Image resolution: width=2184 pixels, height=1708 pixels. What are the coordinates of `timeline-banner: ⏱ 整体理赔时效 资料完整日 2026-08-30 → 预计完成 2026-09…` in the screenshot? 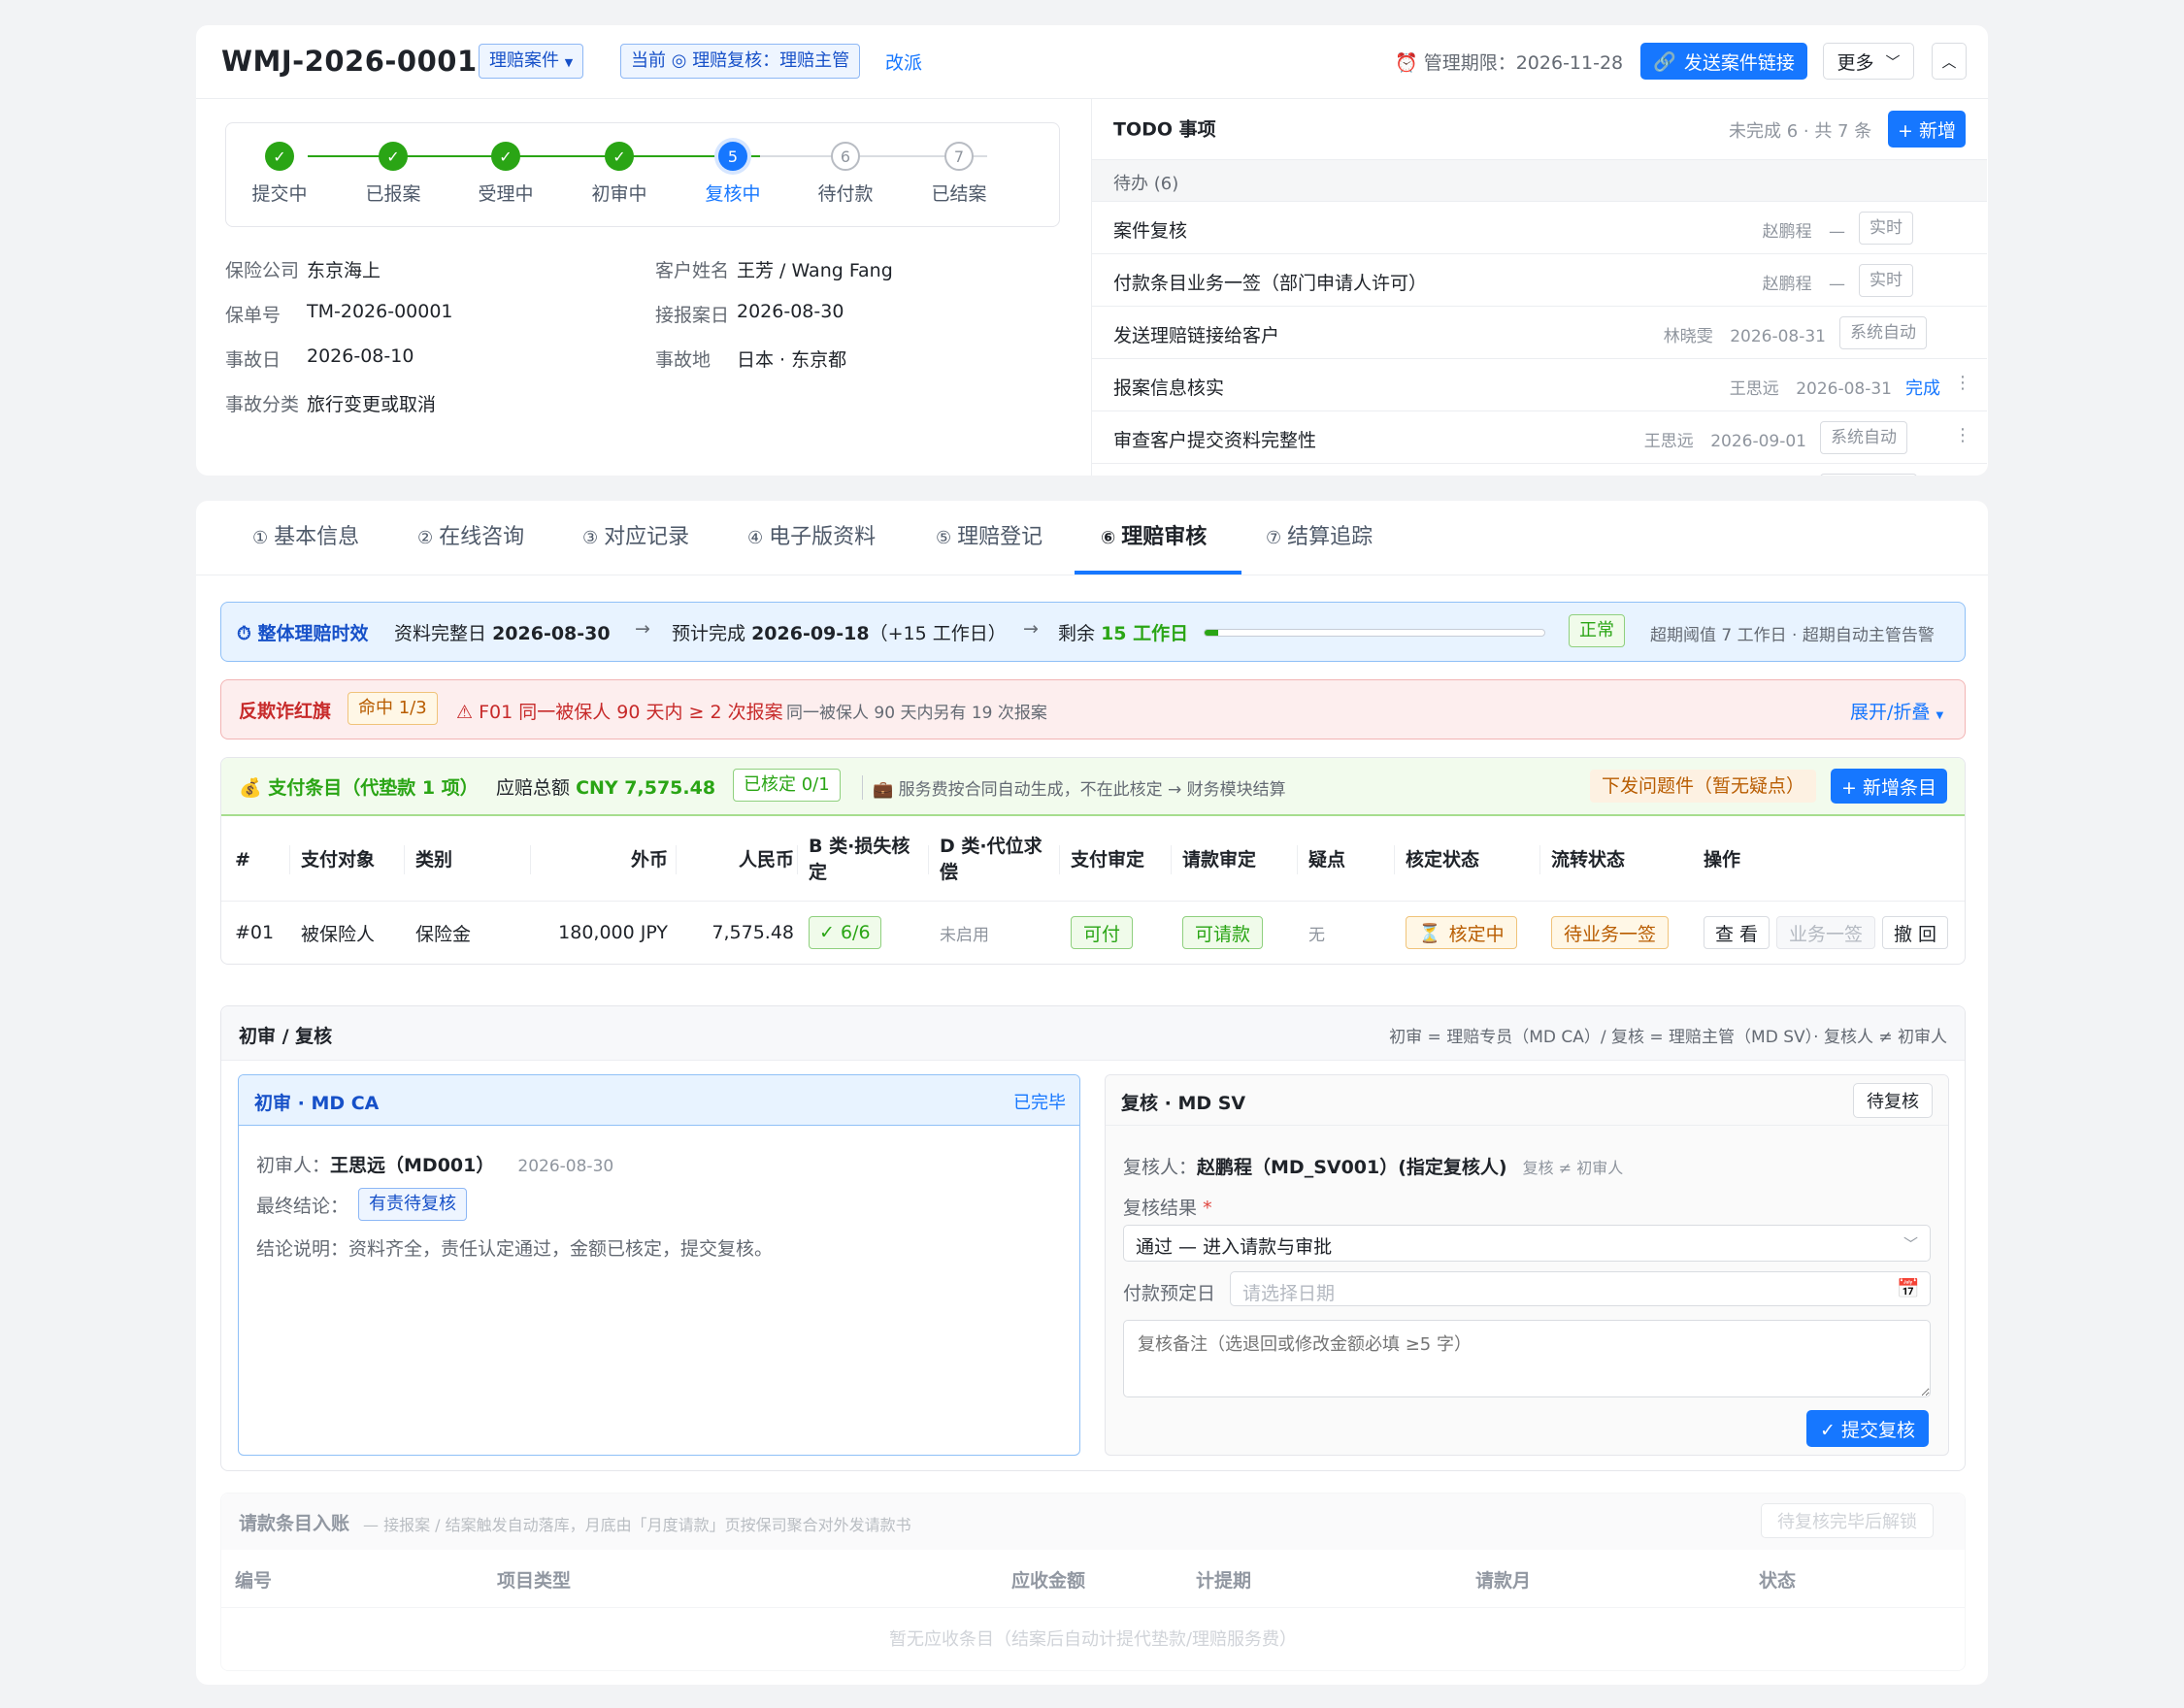 It's located at (1093, 632).